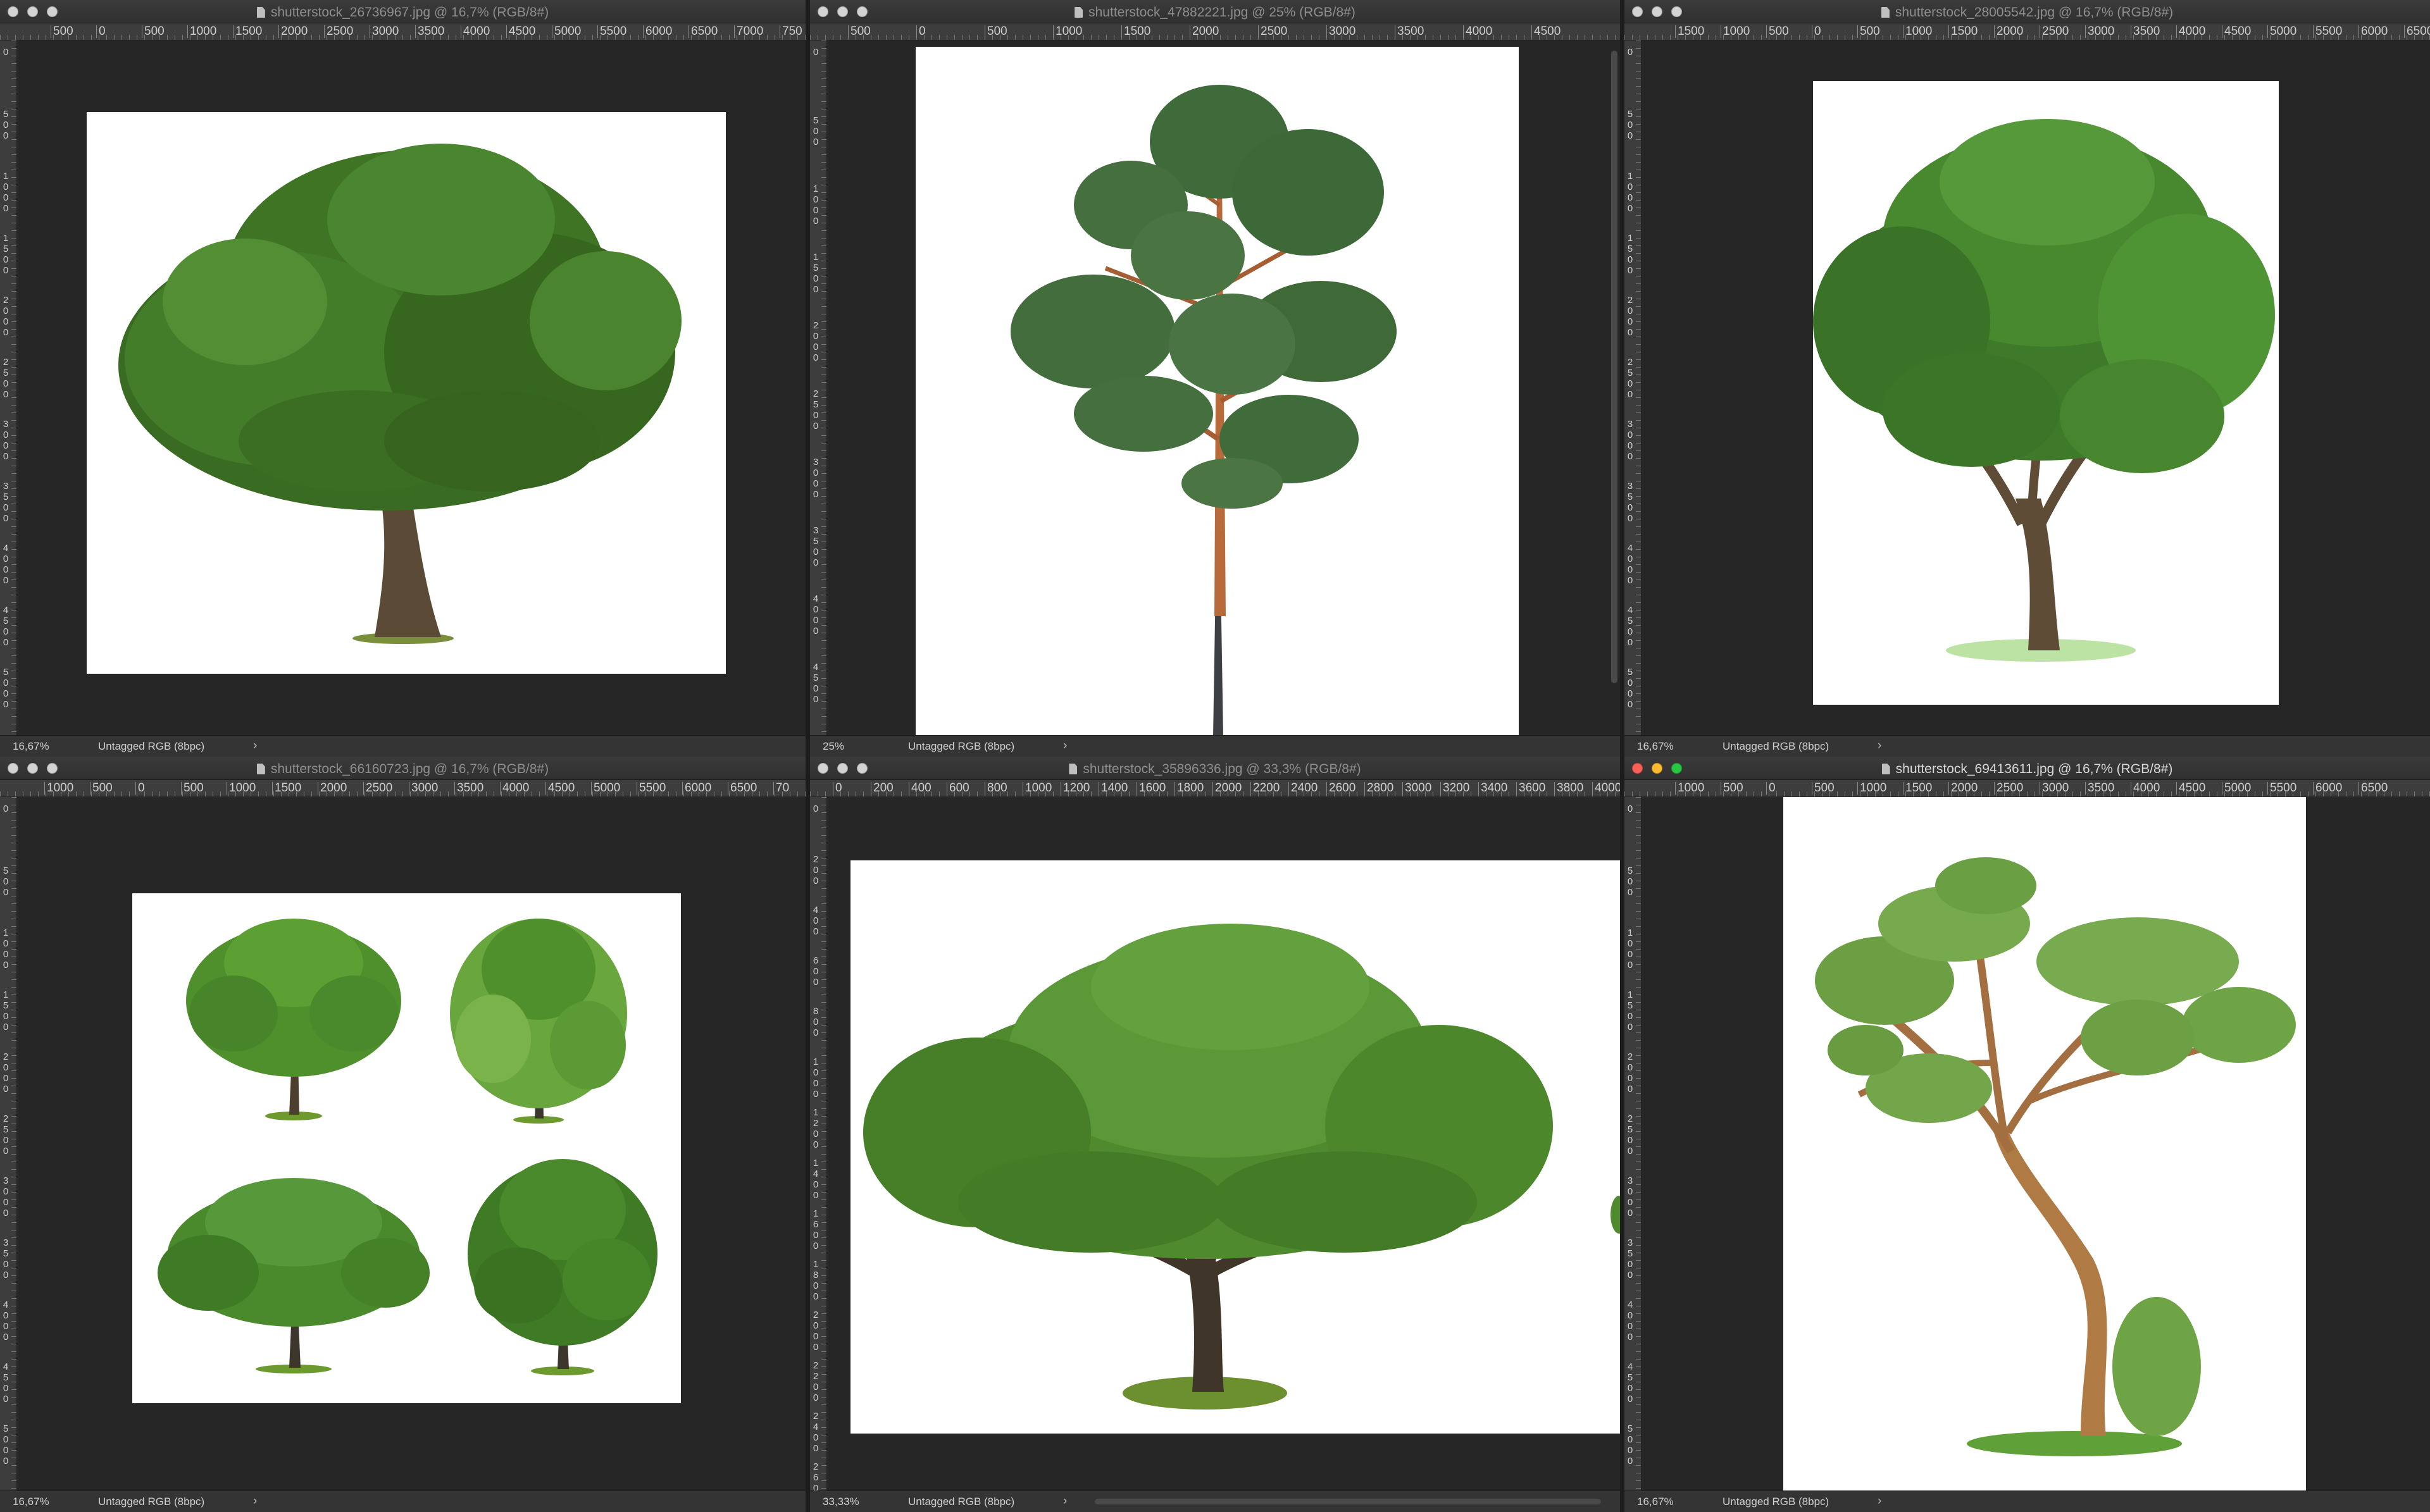  I want to click on vertical-ruler: 0 500 1000 1500 2000 2500 3000 3500 4000 4500, so click(818, 387).